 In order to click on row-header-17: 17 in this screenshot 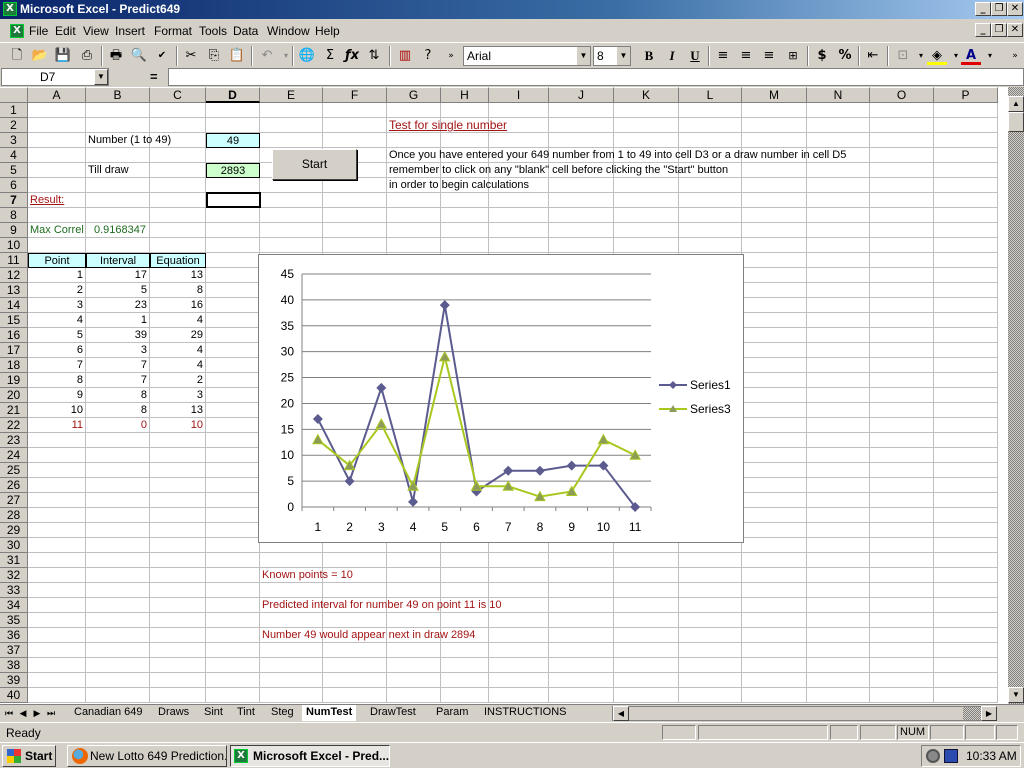, I will do `click(14, 350)`.